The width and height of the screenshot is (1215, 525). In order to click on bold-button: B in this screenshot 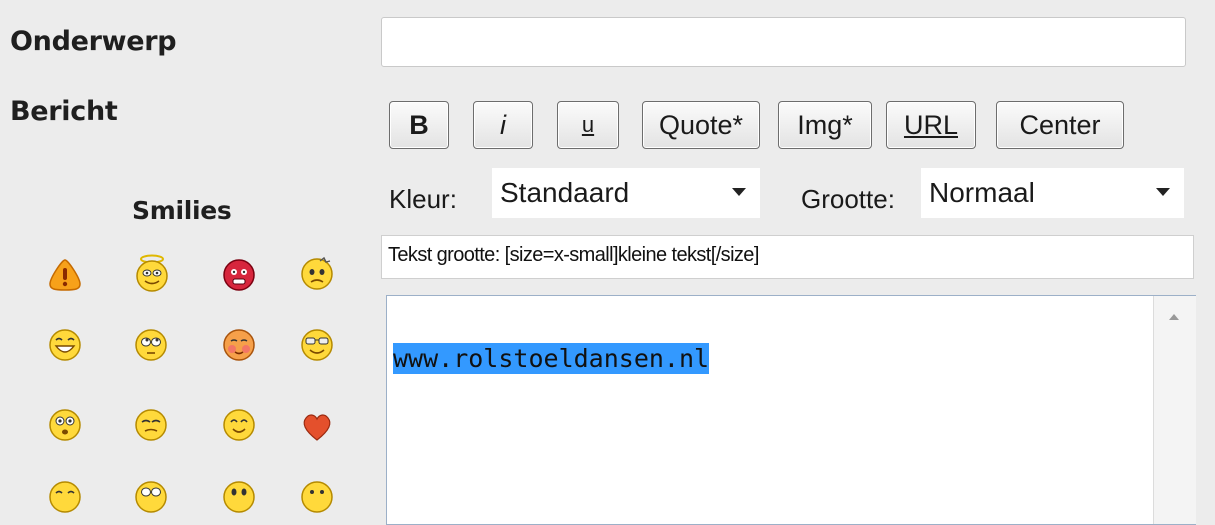, I will do `click(419, 125)`.